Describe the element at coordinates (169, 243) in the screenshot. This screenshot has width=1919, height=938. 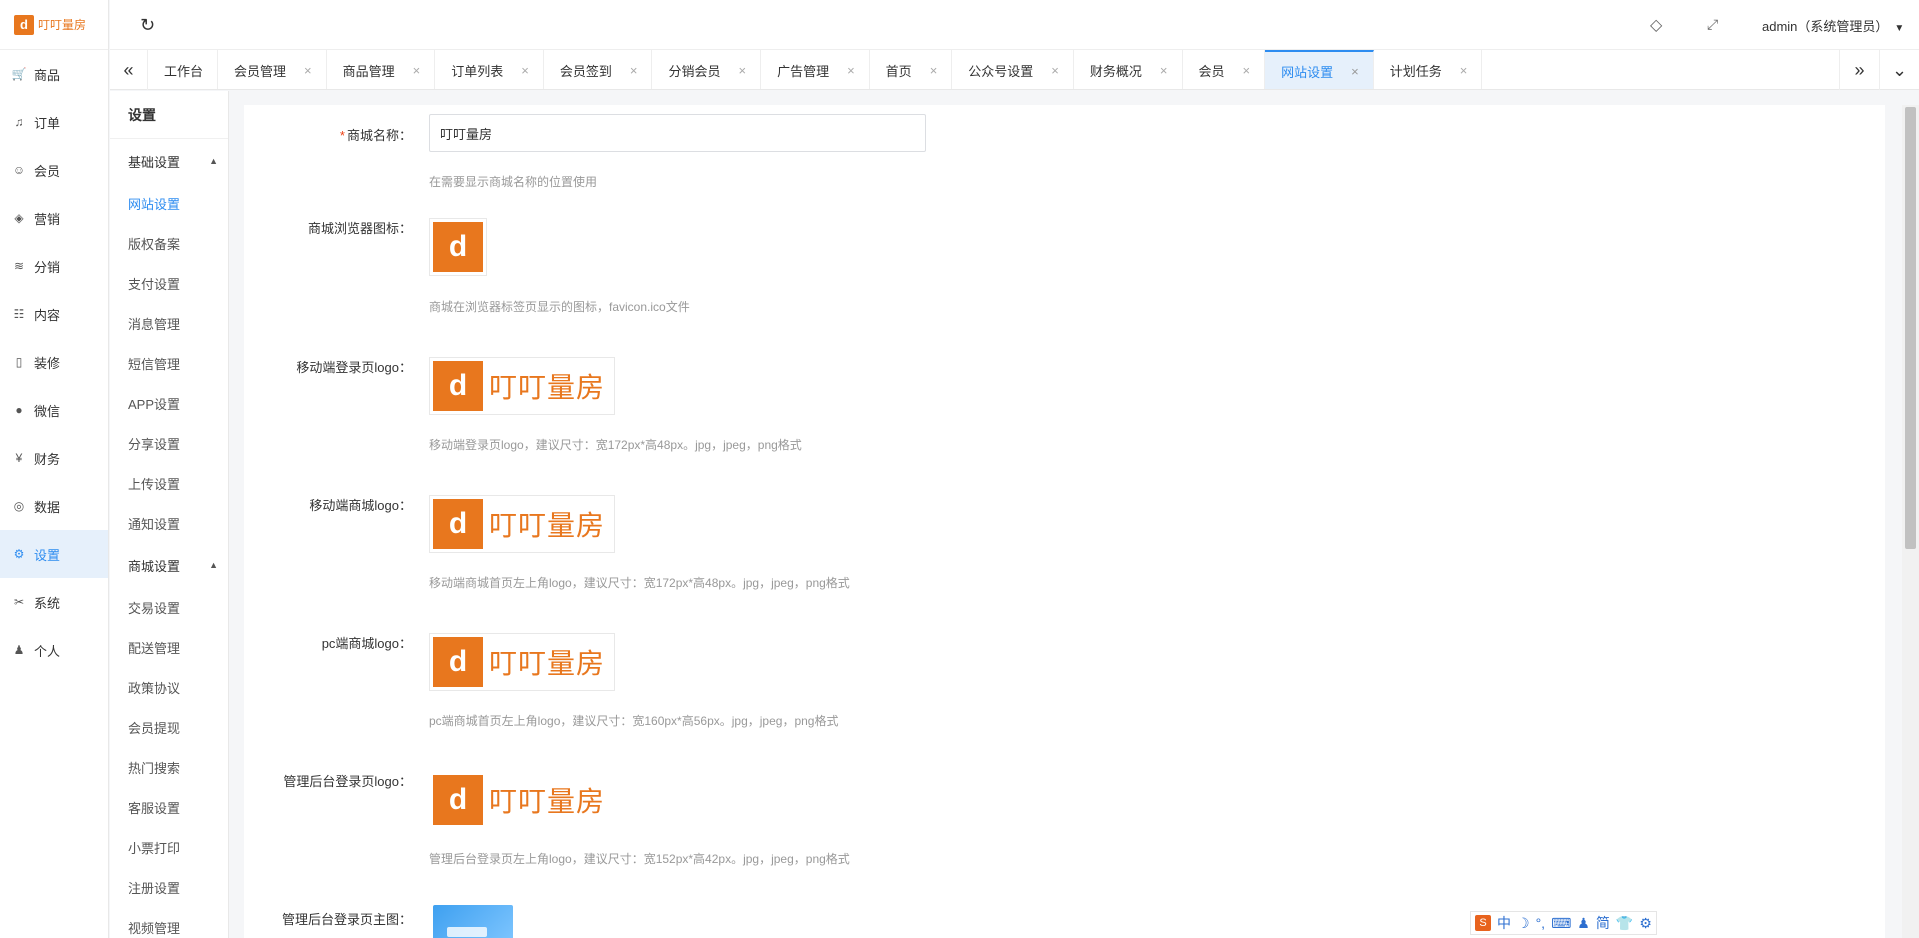
I see `submenu-item: 版权备案` at that location.